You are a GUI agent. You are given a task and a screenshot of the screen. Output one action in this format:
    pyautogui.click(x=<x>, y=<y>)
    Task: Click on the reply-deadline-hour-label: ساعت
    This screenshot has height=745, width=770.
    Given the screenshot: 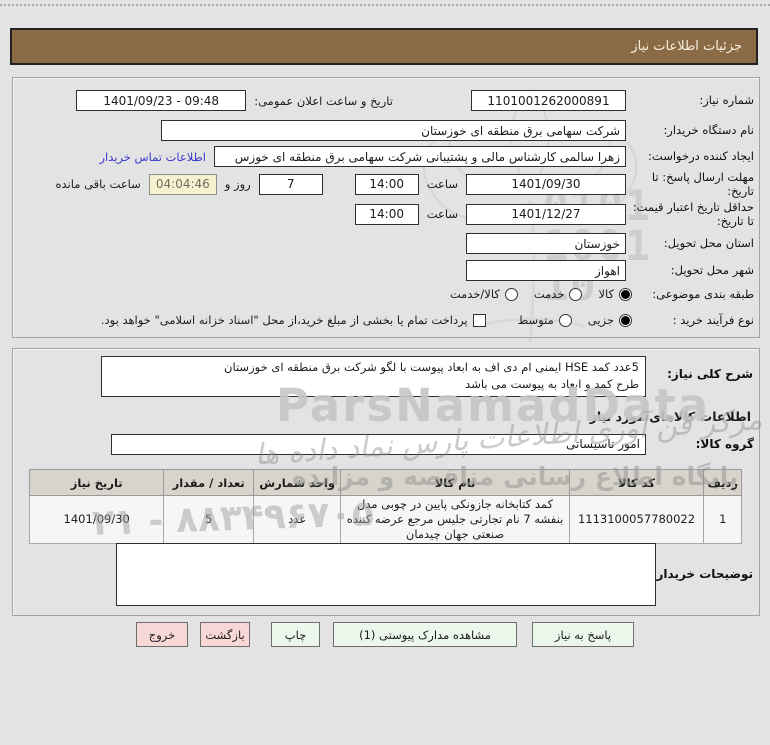 What is the action you would take?
    pyautogui.click(x=442, y=184)
    